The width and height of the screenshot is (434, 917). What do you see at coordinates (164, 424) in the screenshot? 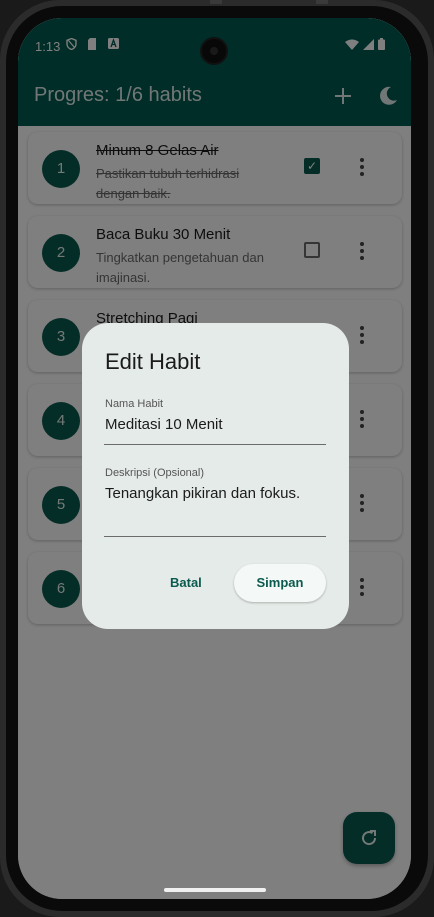
I see `habit-name-input: Meditasi 10 Menit` at bounding box center [164, 424].